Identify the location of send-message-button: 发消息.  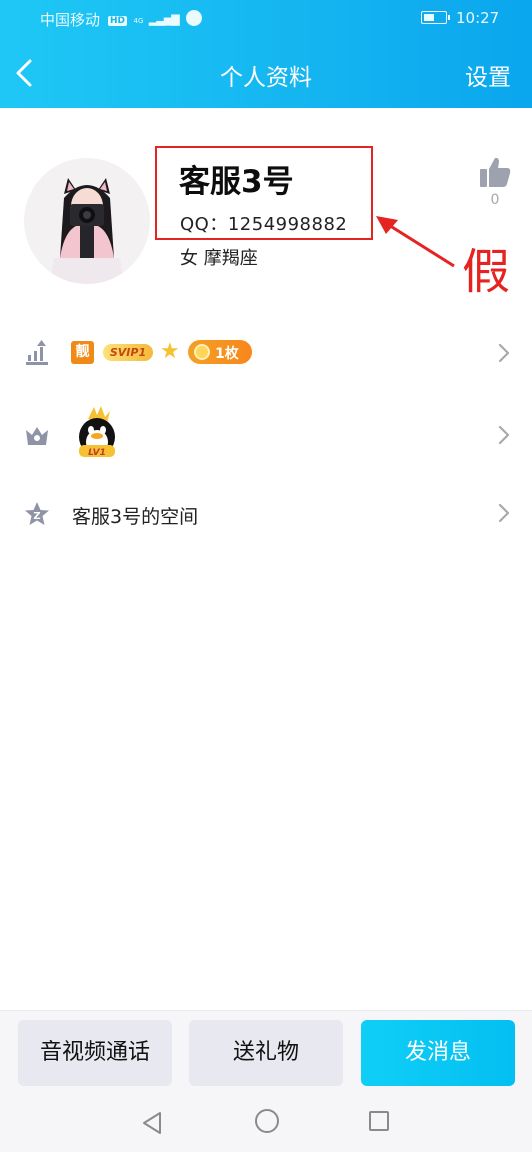
(438, 1053).